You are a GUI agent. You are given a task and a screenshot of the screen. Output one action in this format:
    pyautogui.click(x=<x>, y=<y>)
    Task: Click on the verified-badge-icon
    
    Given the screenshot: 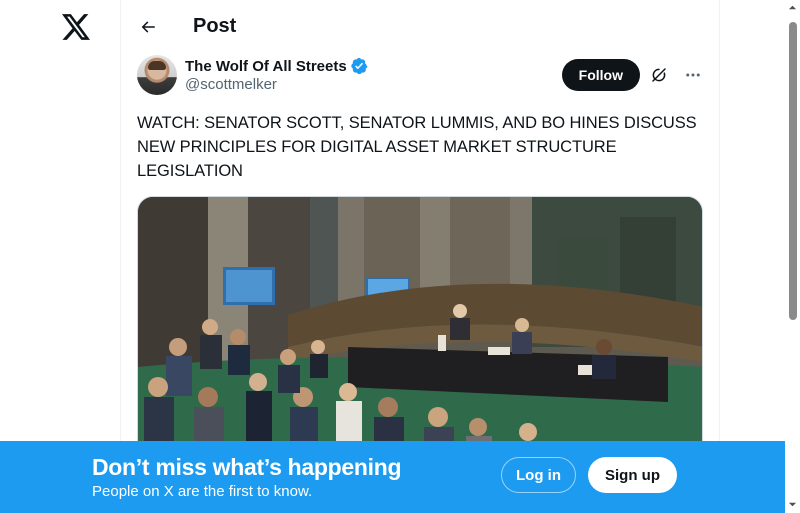 What is the action you would take?
    pyautogui.click(x=359, y=66)
    